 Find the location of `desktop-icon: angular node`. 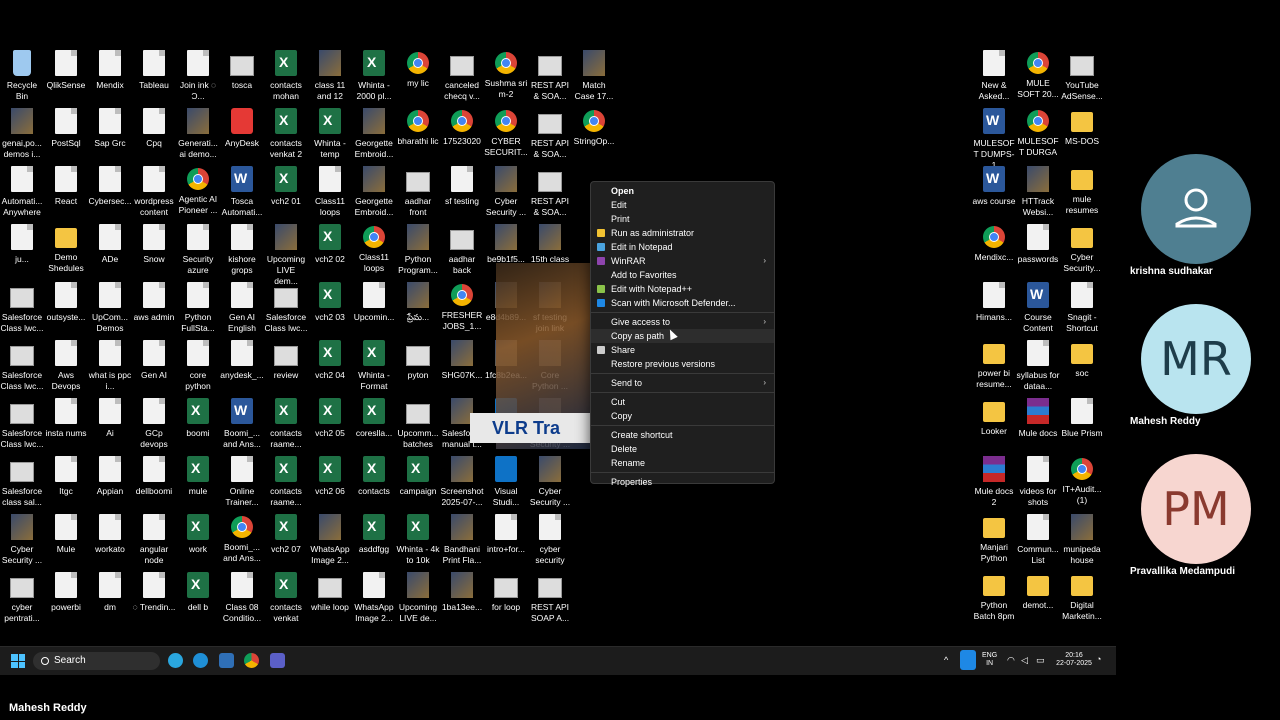

desktop-icon: angular node is located at coordinates (154, 543).